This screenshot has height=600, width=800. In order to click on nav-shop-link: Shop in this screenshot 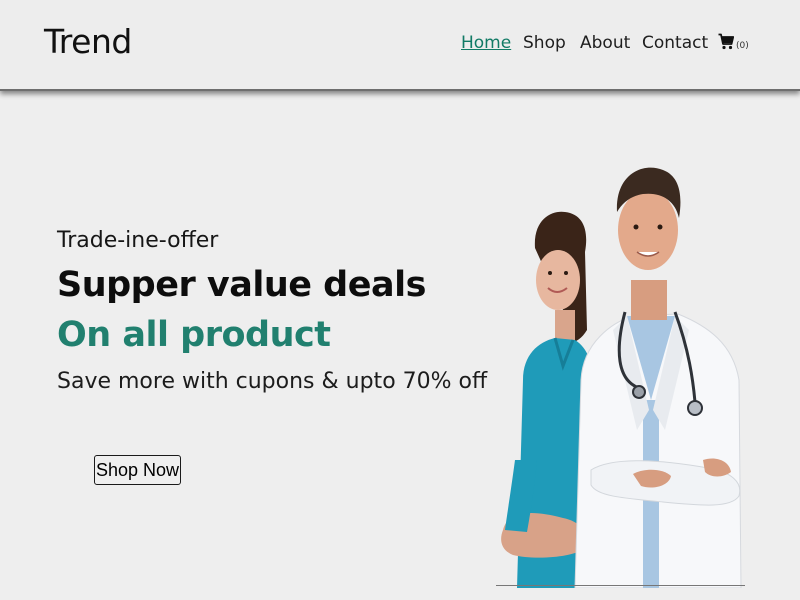, I will do `click(544, 43)`.